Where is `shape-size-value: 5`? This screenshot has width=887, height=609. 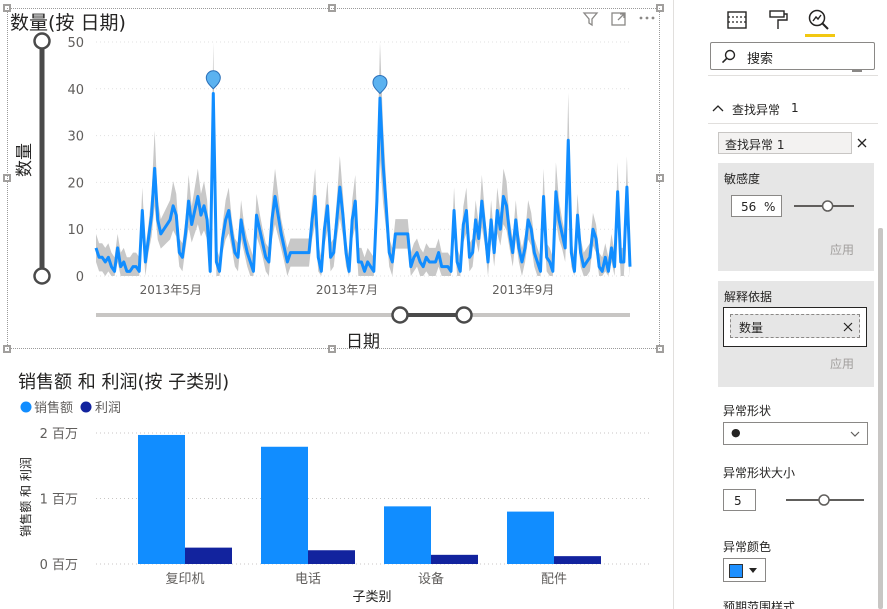 shape-size-value: 5 is located at coordinates (738, 501).